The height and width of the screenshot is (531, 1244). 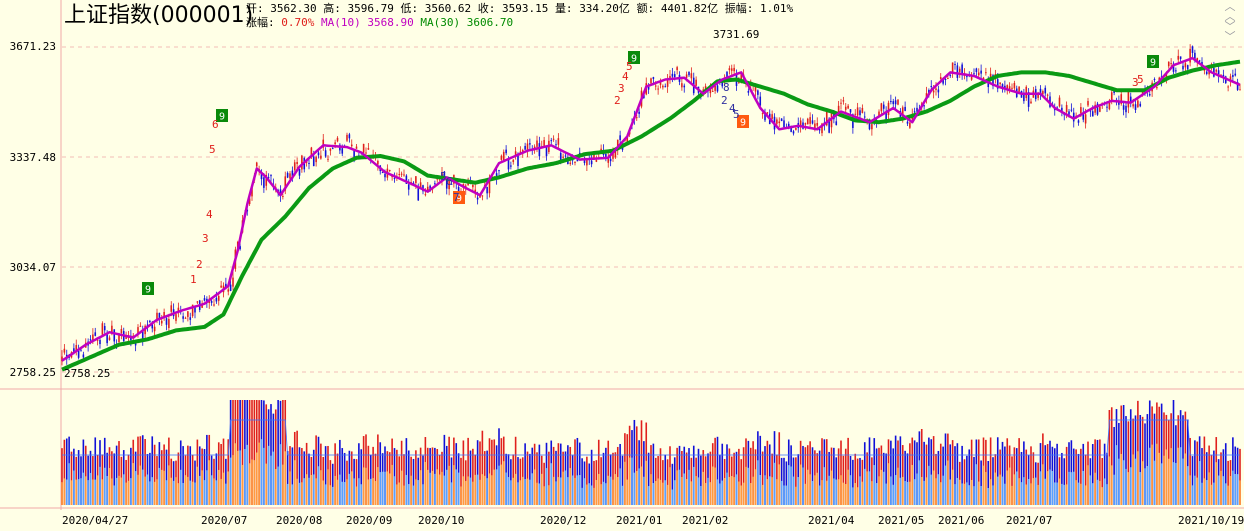 I want to click on min-price-annotation: 2758.25, so click(x=87, y=373).